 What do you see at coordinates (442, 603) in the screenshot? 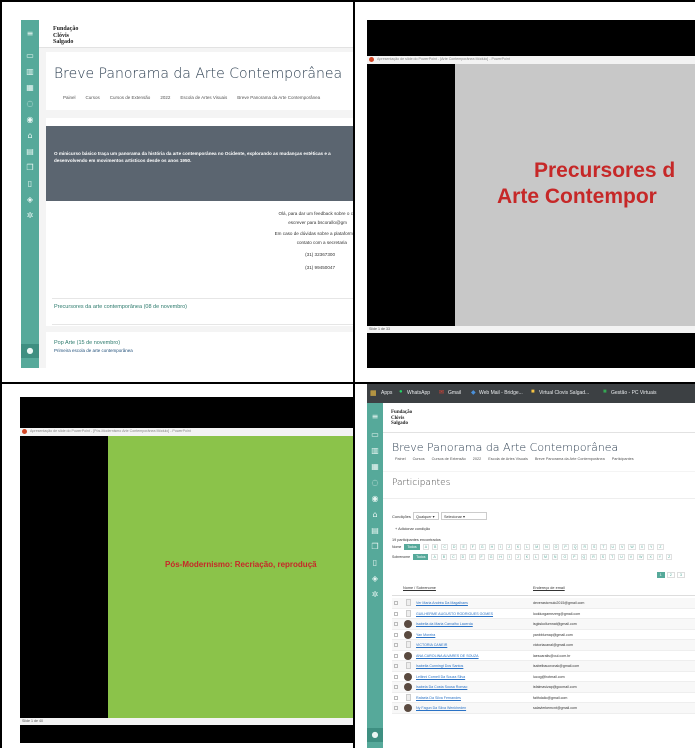
I see `participant-name: Ver Maria Andréa Da Magalhaes` at bounding box center [442, 603].